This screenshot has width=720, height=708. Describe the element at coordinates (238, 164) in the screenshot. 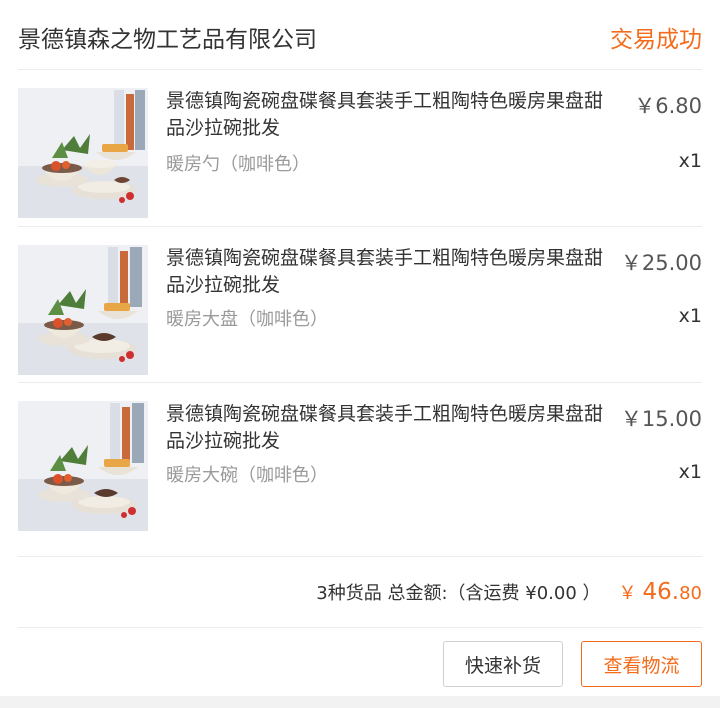

I see `product-sku: 暖房勺（咖啡色）` at that location.